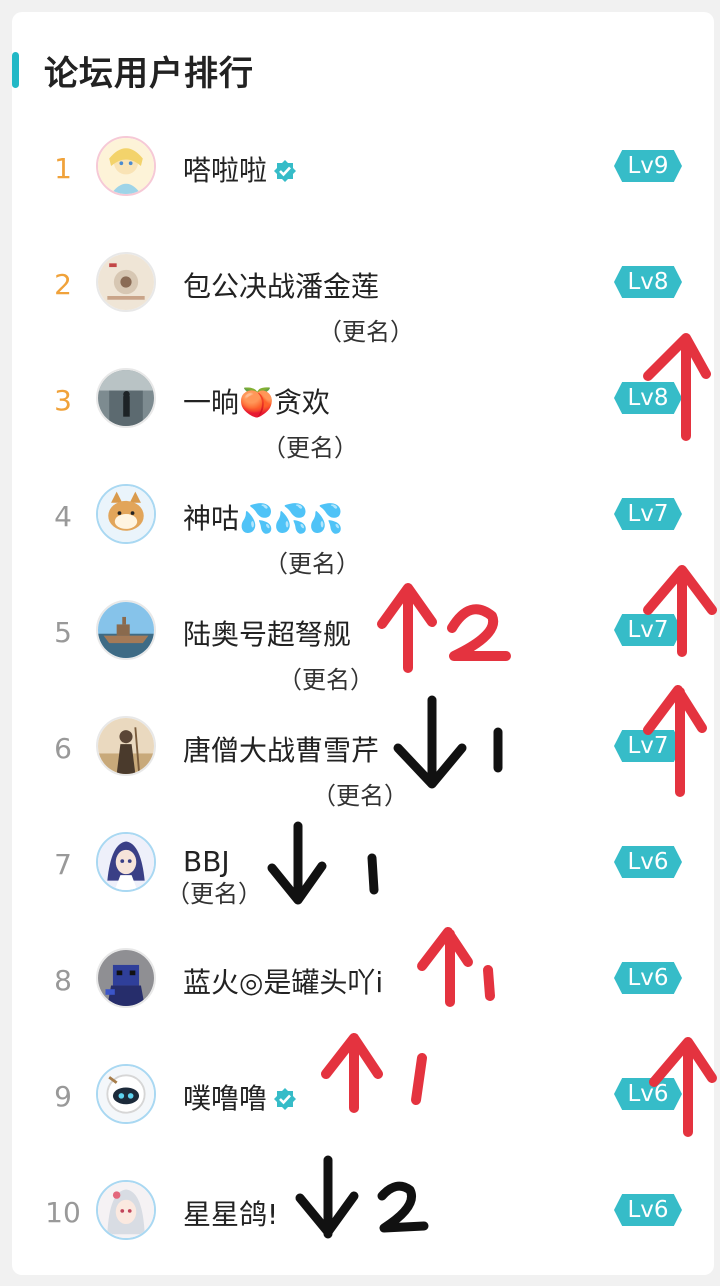 The width and height of the screenshot is (720, 1286). What do you see at coordinates (63, 284) in the screenshot?
I see `rank-number: 2` at bounding box center [63, 284].